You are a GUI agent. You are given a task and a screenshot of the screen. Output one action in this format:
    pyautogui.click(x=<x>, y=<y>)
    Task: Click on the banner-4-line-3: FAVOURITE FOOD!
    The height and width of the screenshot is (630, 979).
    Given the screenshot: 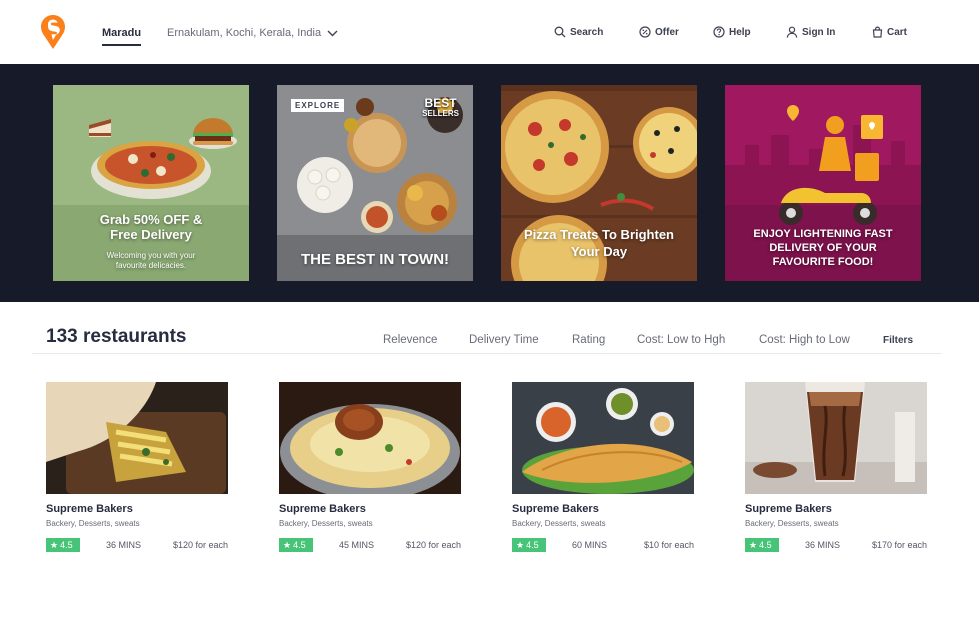 What is the action you would take?
    pyautogui.click(x=823, y=262)
    